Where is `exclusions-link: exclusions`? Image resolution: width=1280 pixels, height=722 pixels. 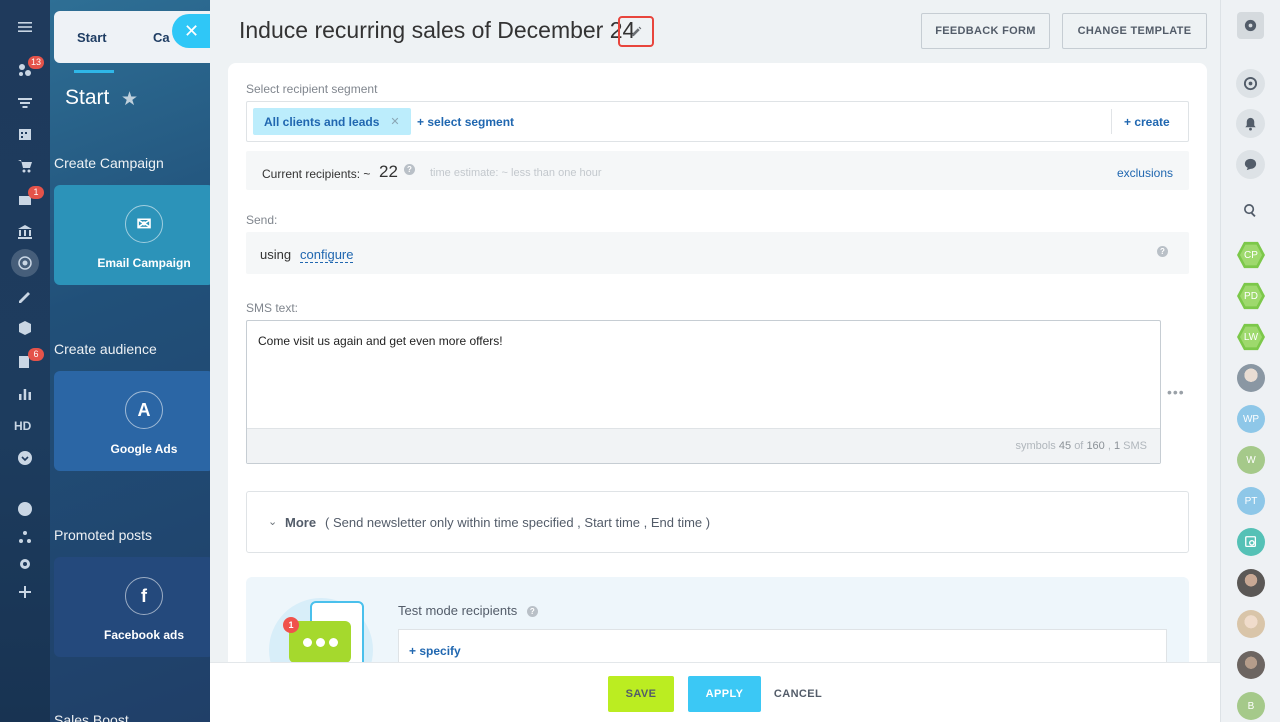
exclusions-link: exclusions is located at coordinates (1145, 173).